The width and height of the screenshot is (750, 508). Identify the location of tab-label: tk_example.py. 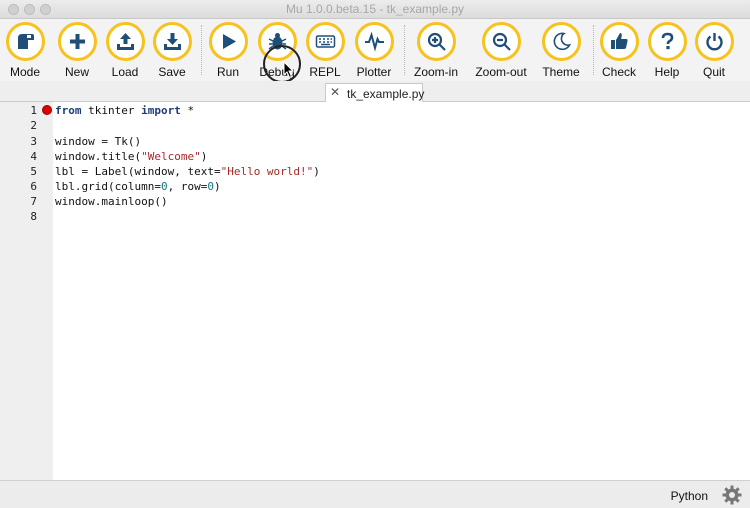
(386, 94).